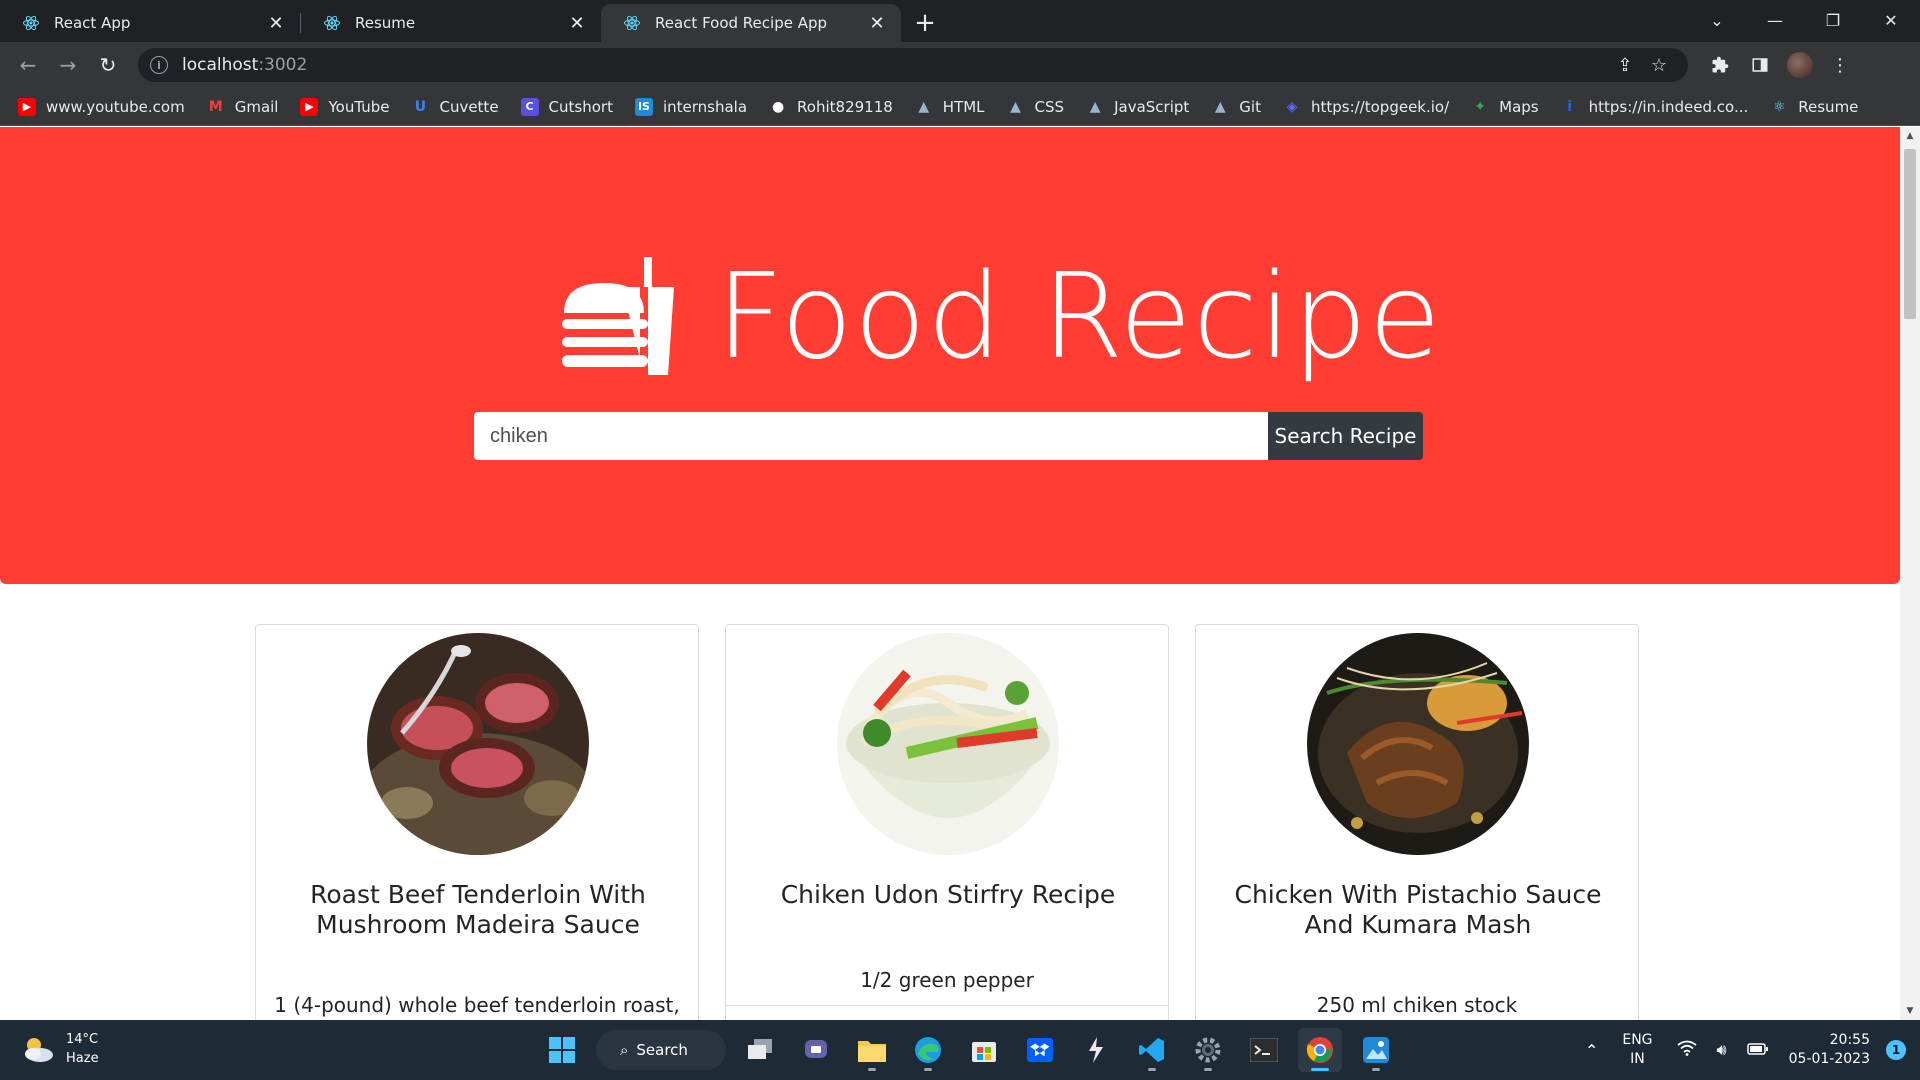 This screenshot has height=1080, width=1920. I want to click on battery-icon, so click(1757, 1050).